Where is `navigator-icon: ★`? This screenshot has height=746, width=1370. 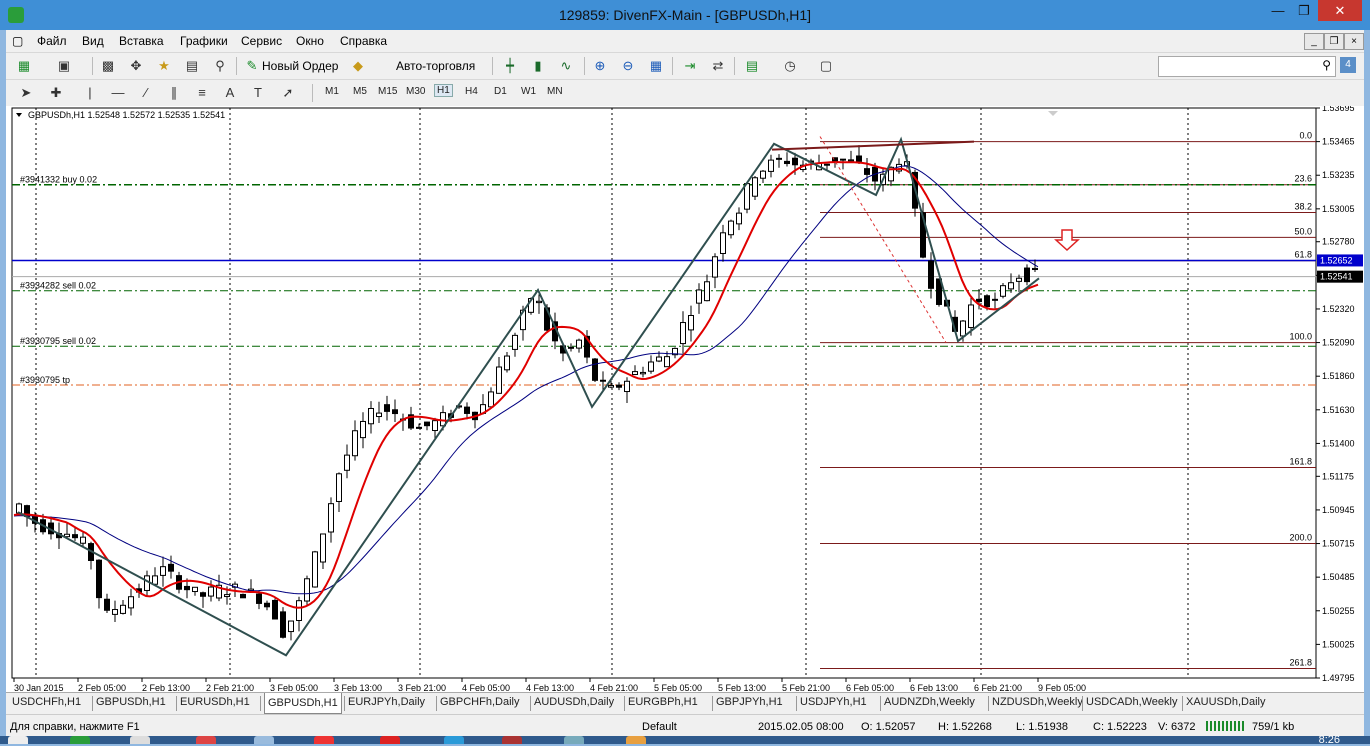 navigator-icon: ★ is located at coordinates (164, 66).